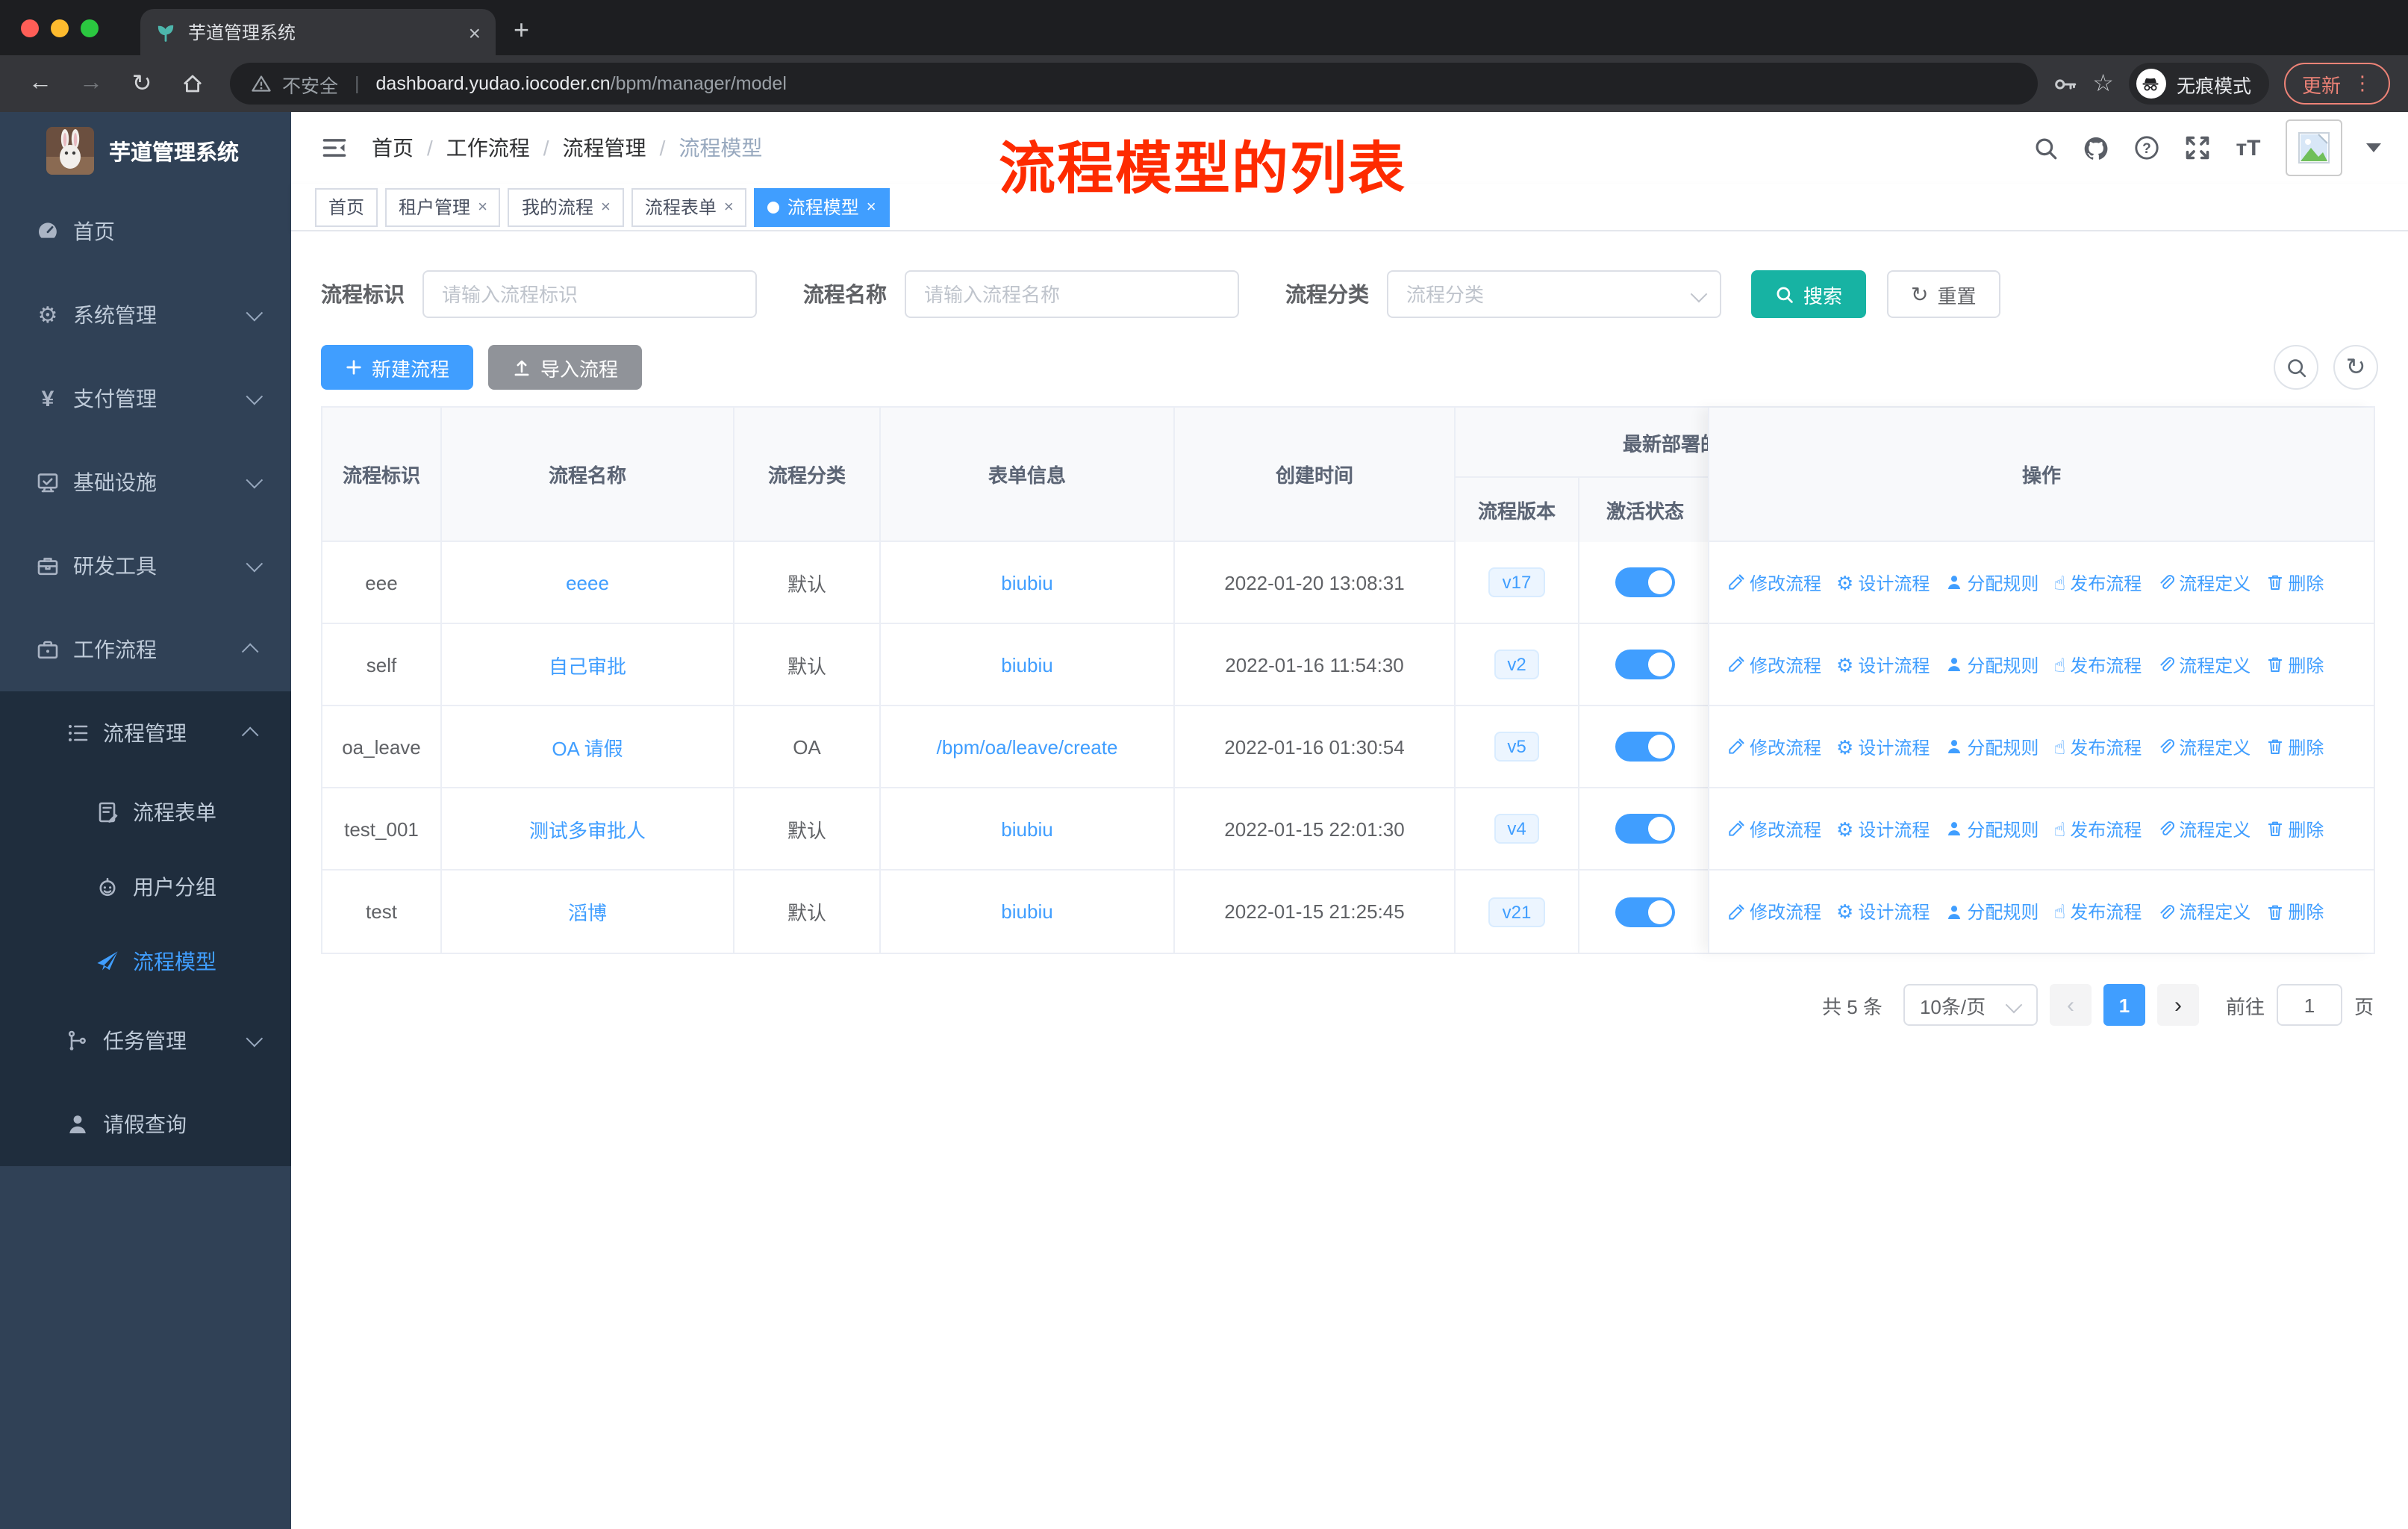 This screenshot has height=1529, width=2408. What do you see at coordinates (587, 664) in the screenshot?
I see `process-name-link: 自己审批` at bounding box center [587, 664].